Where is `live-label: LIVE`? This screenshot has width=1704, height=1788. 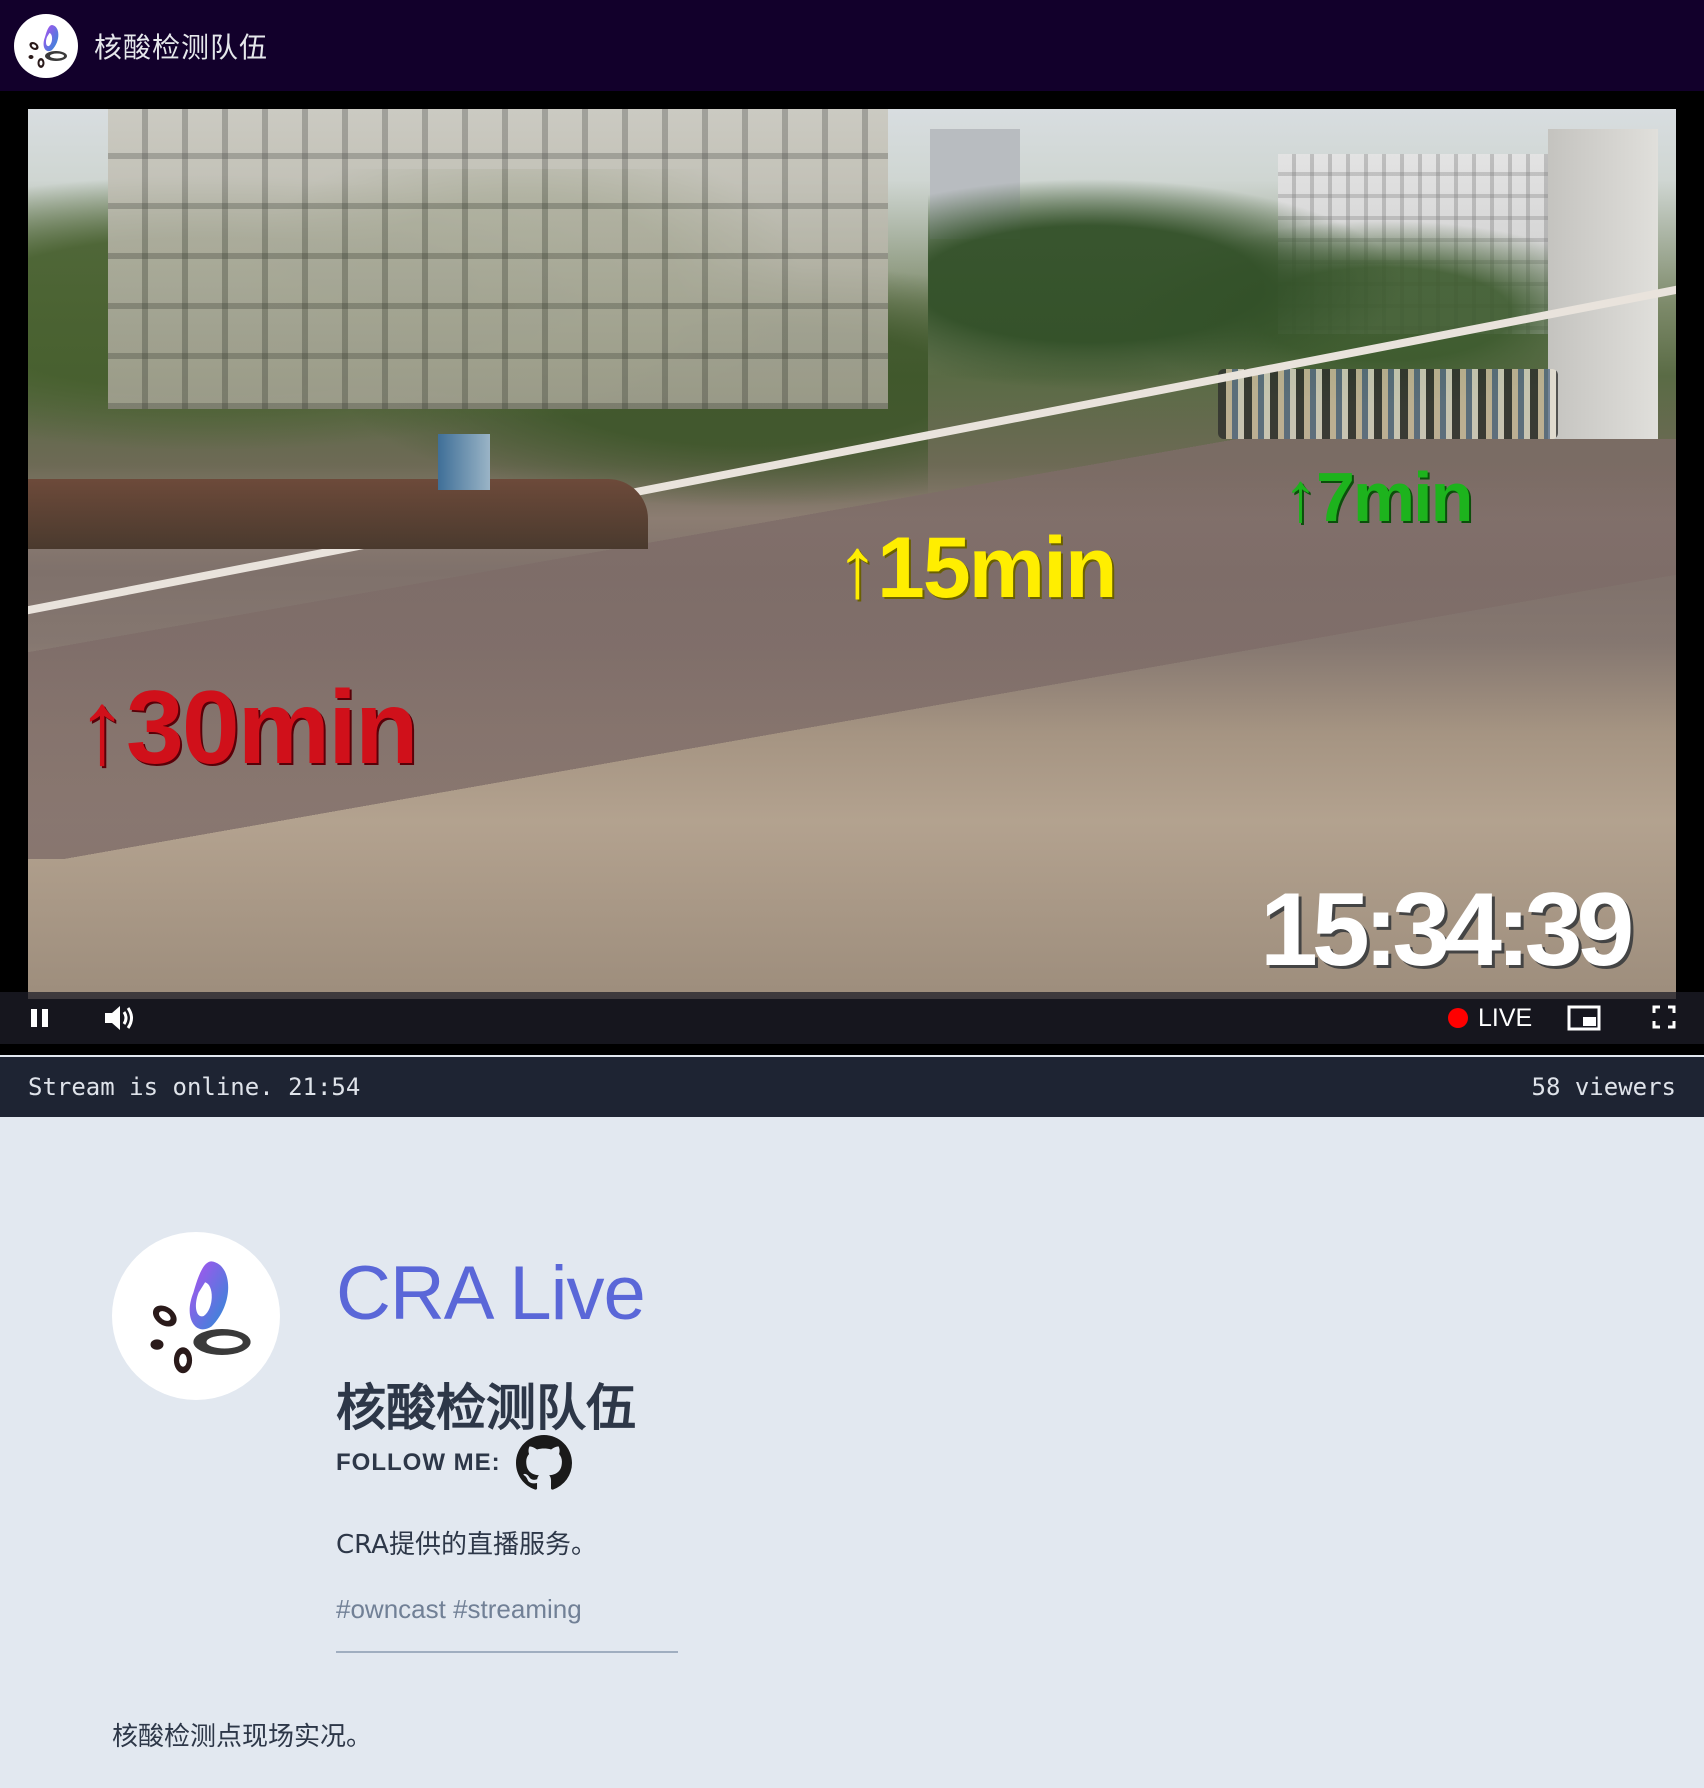 live-label: LIVE is located at coordinates (1505, 1017).